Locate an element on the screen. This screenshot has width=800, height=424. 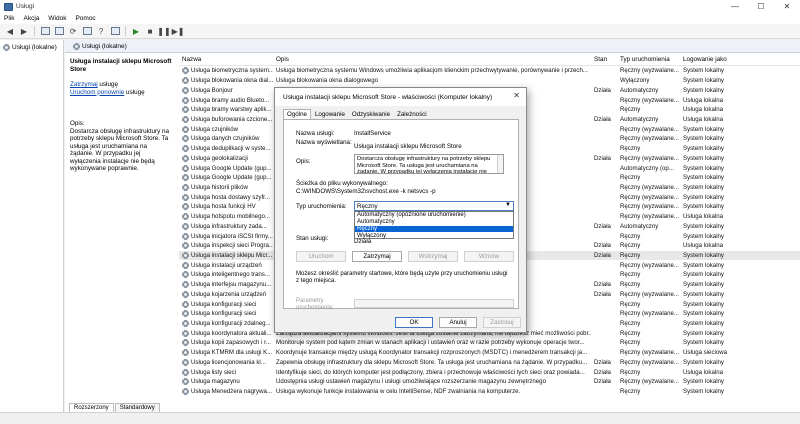
ok-button: OK is located at coordinates (414, 322).